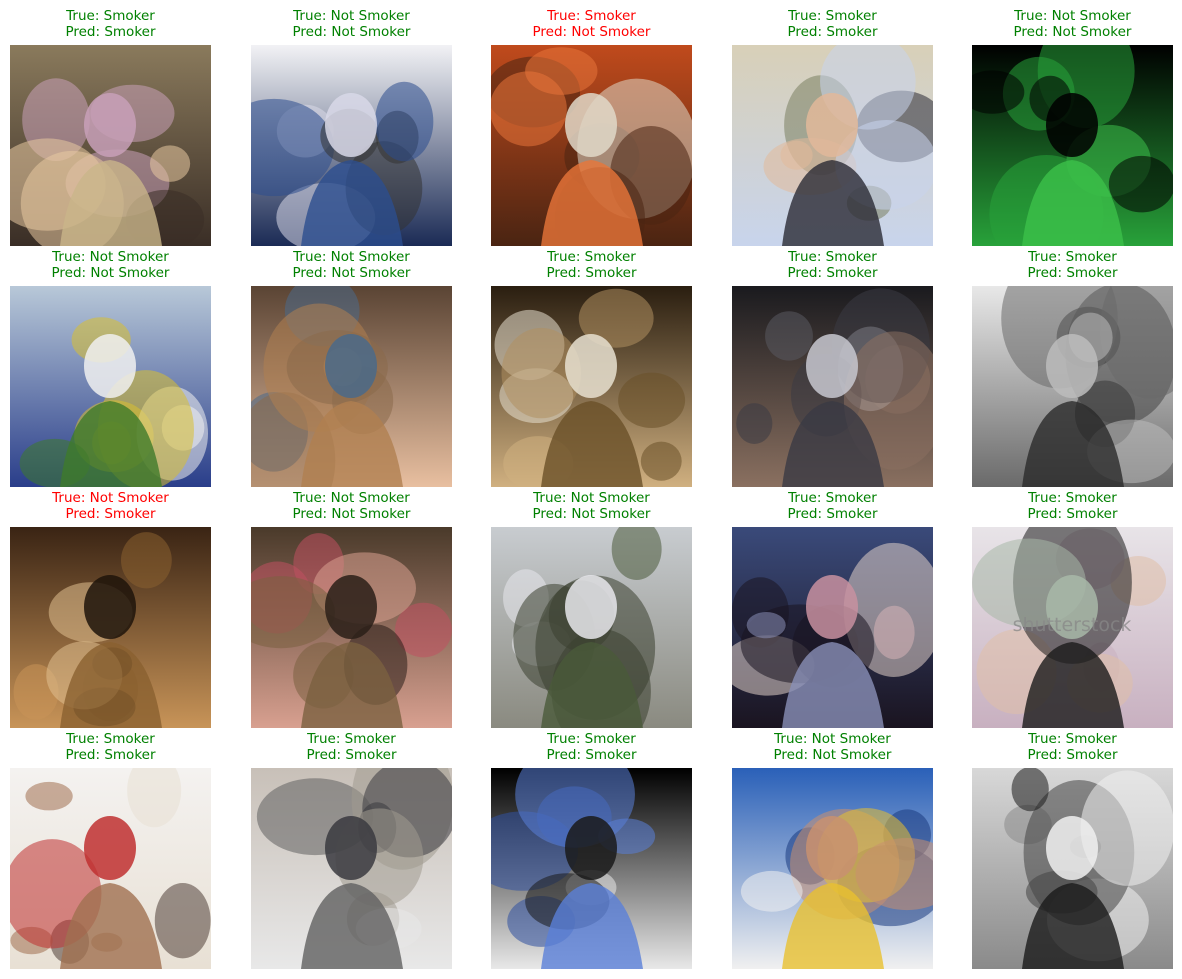 Image resolution: width=1182 pixels, height=979 pixels. I want to click on cell-caption: True: Not Smoker Pred: Smoker, so click(115, 506).